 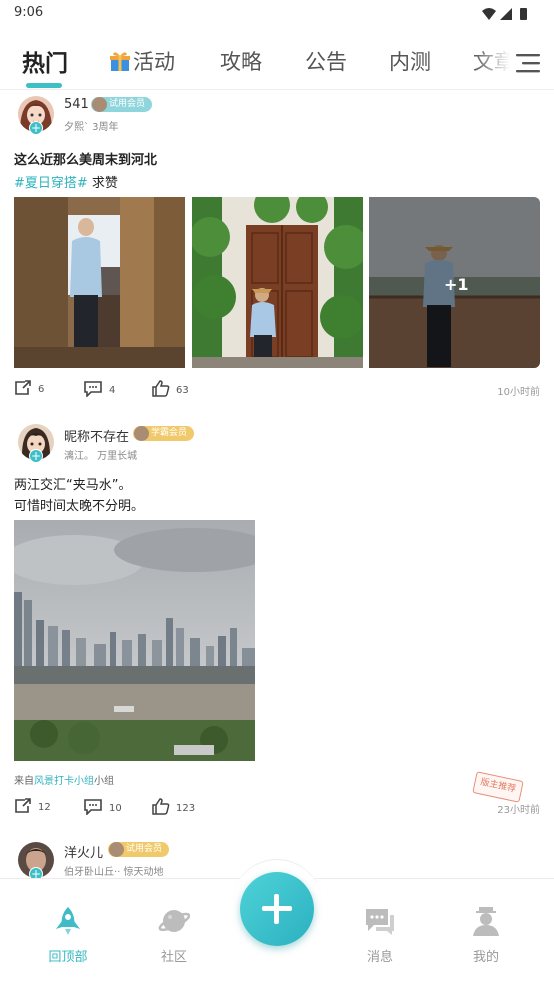 I want to click on share-count: 12, so click(x=44, y=807).